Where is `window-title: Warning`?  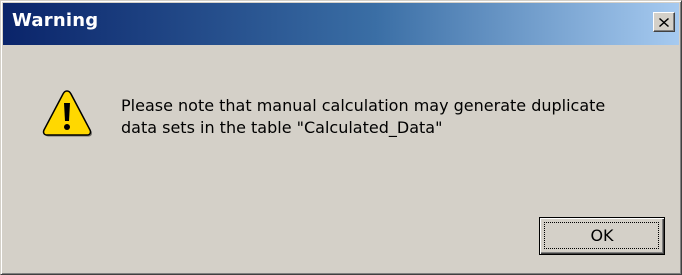 window-title: Warning is located at coordinates (55, 20).